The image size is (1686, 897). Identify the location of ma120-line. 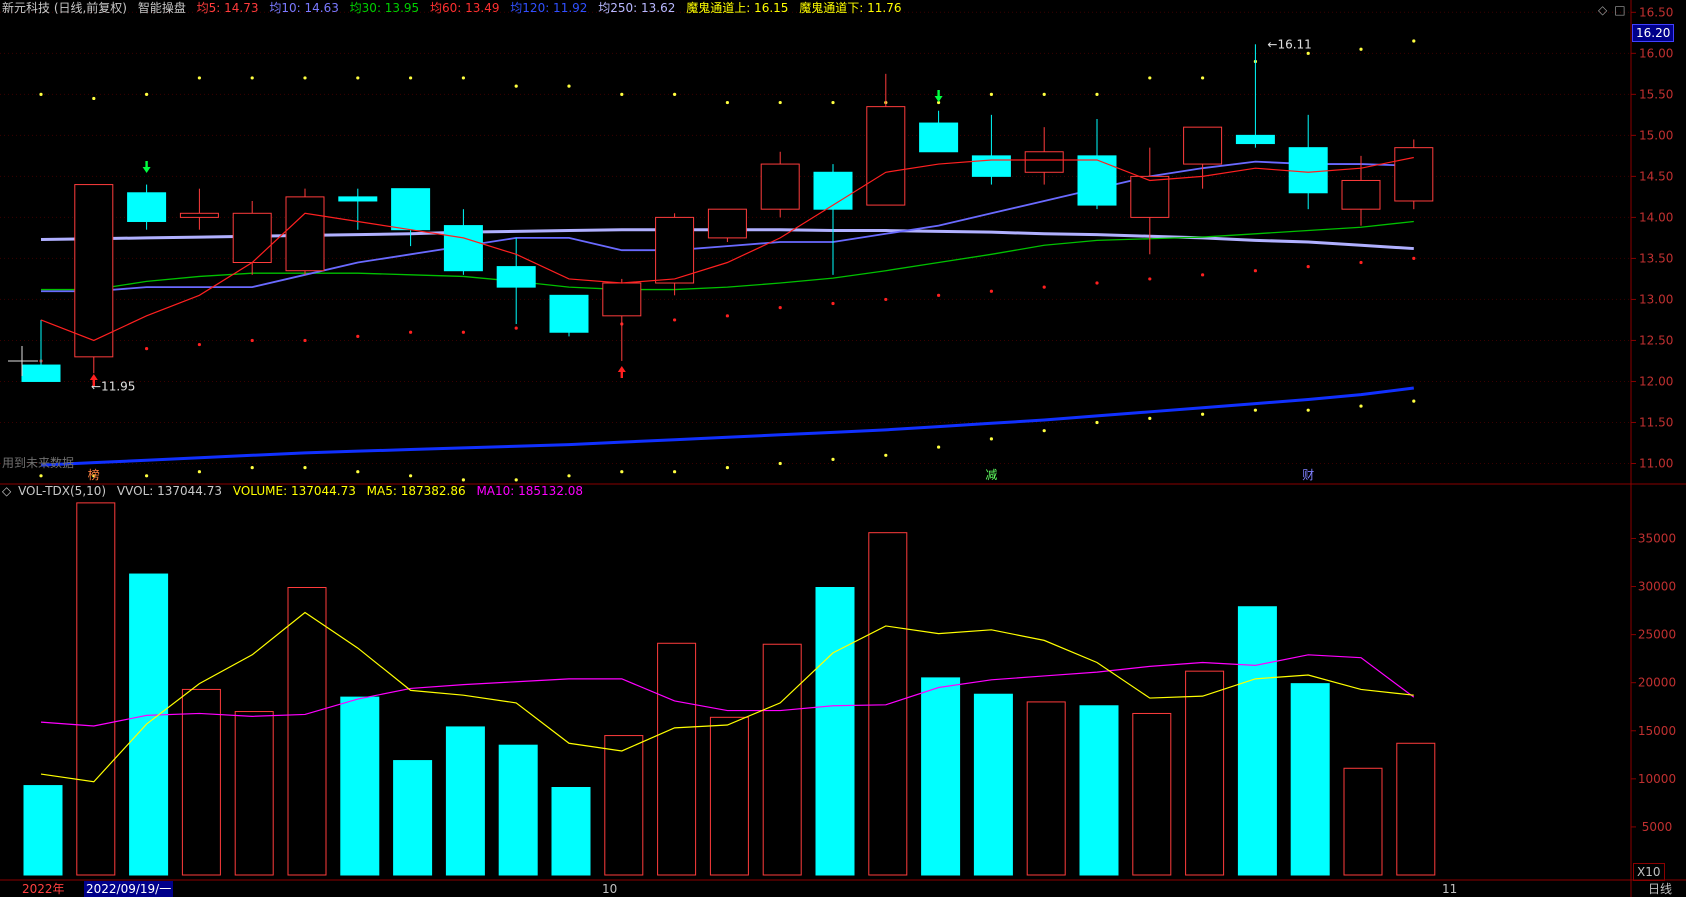
(727, 426).